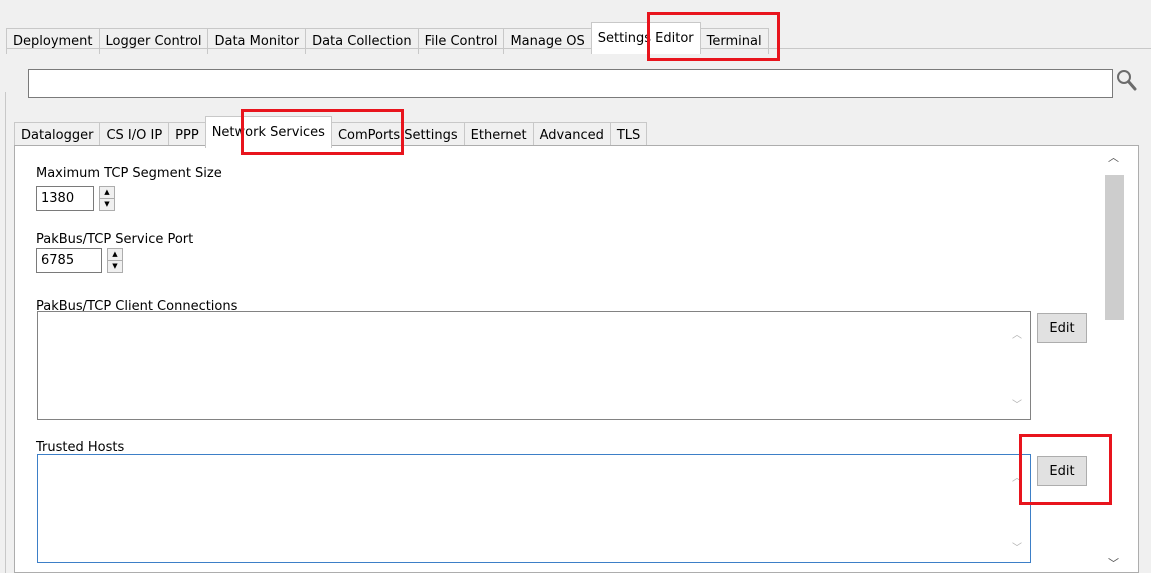 The image size is (1151, 573). What do you see at coordinates (362, 41) in the screenshot?
I see `tab-data-collection: Data Collection` at bounding box center [362, 41].